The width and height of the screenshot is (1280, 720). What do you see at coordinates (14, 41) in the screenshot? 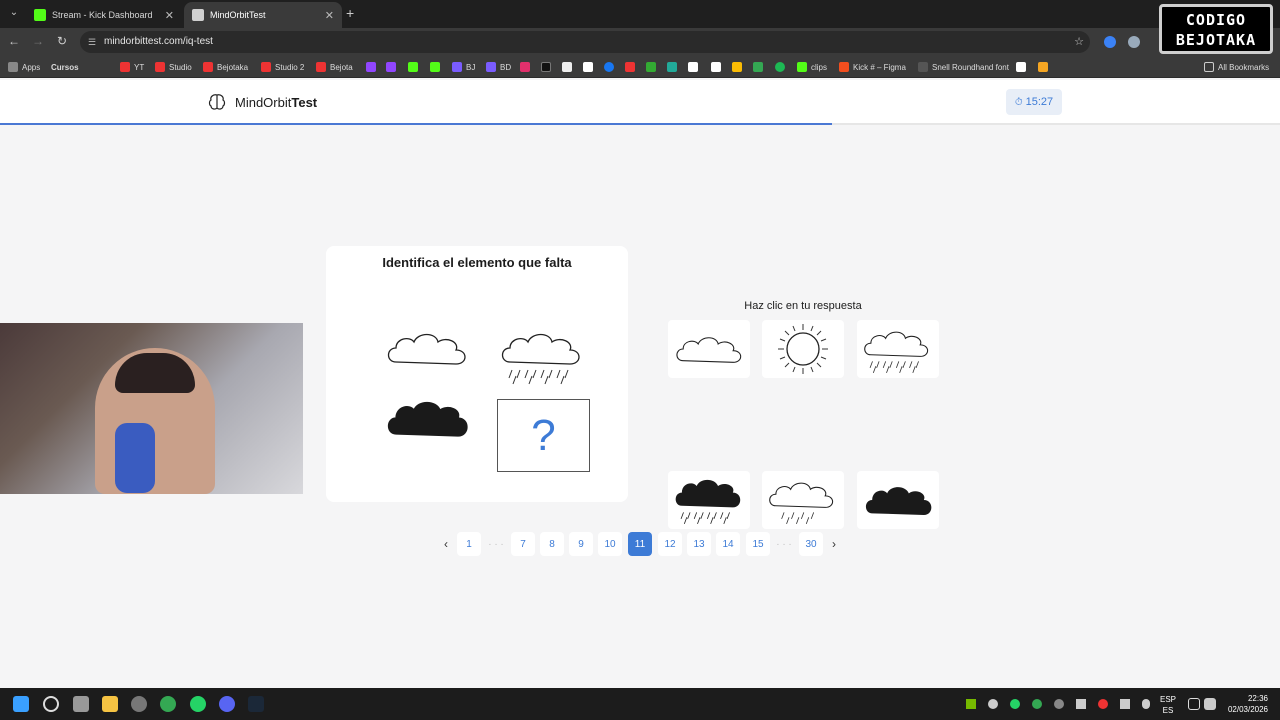
I see `back-arrow-icon: ←` at bounding box center [14, 41].